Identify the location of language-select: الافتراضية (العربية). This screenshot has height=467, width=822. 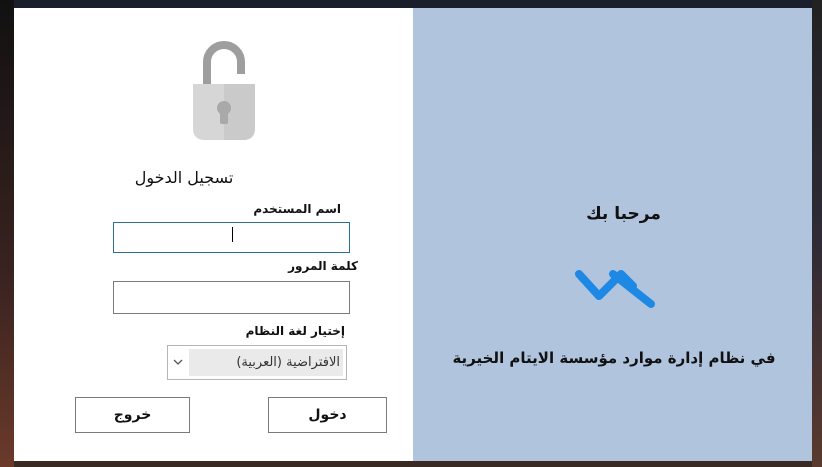
(257, 362).